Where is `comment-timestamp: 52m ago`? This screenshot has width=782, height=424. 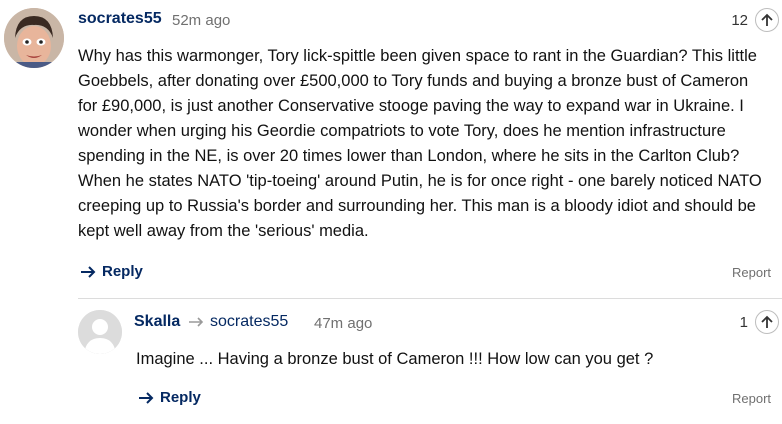 comment-timestamp: 52m ago is located at coordinates (201, 20).